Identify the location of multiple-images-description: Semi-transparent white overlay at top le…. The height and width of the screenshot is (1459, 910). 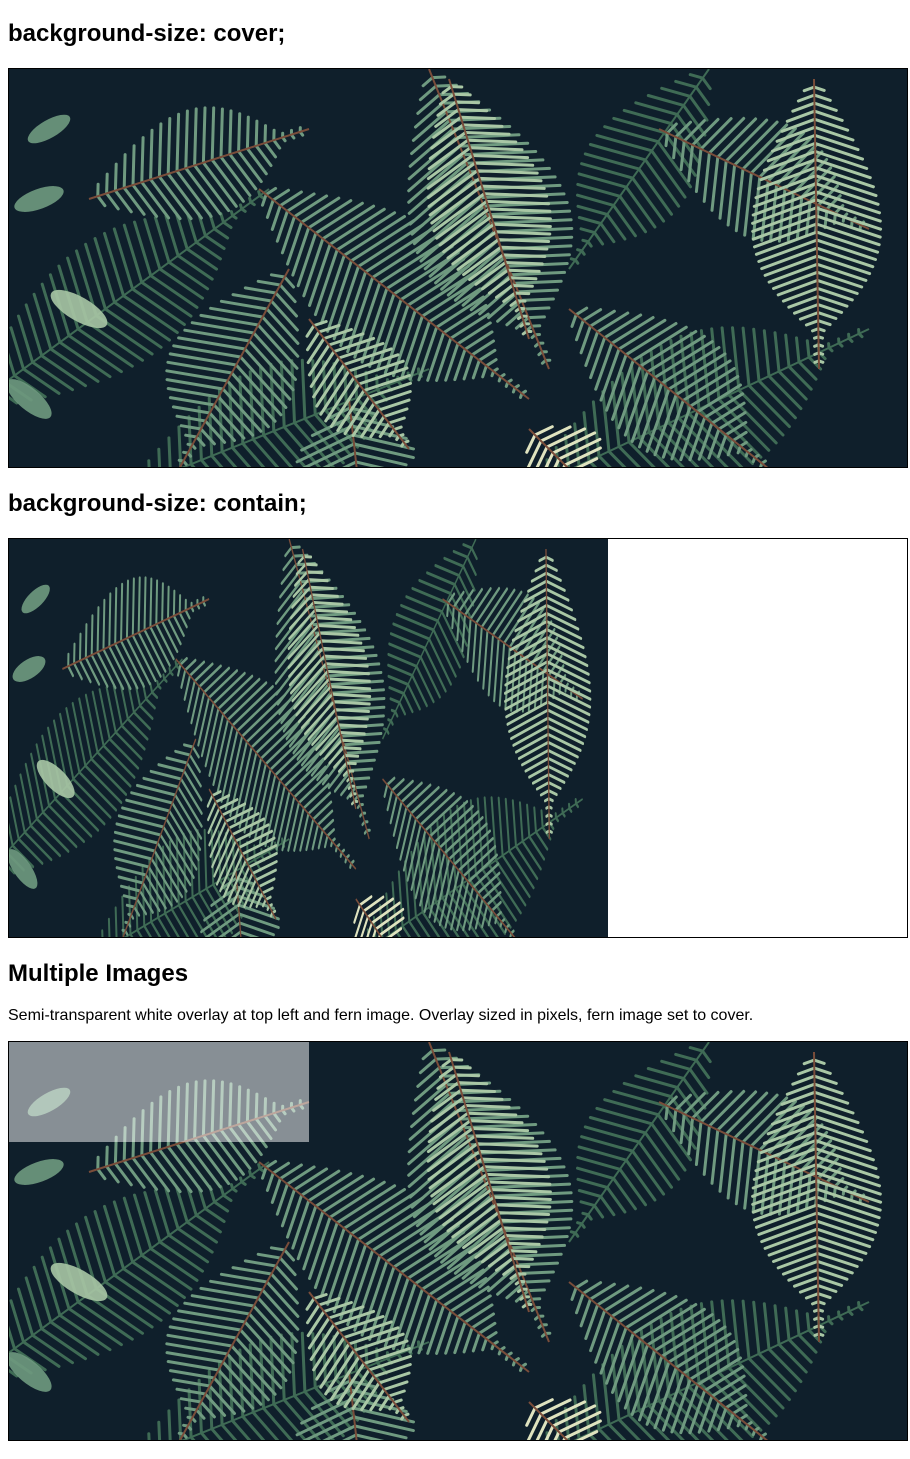
(381, 1015).